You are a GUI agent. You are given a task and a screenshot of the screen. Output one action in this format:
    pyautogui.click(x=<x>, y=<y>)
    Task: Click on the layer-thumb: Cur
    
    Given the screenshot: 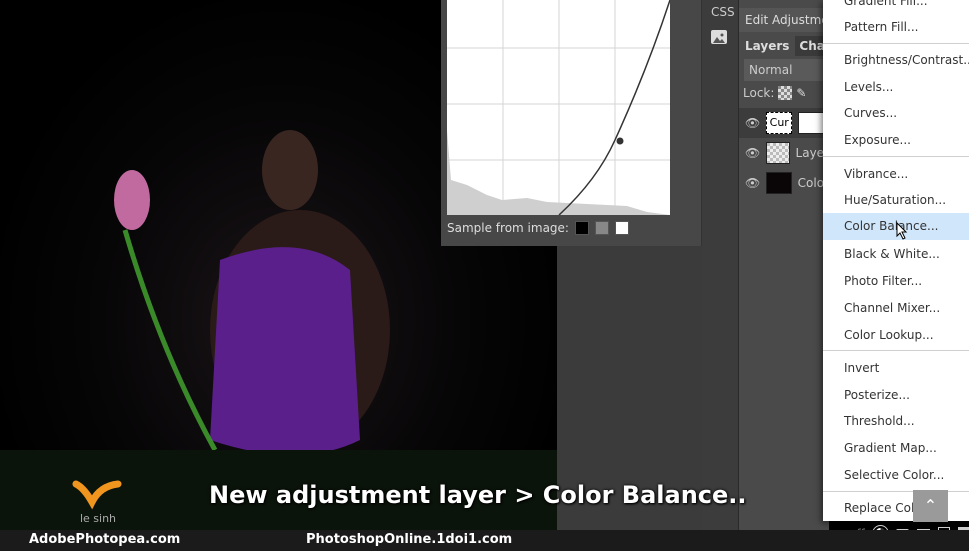 What is the action you would take?
    pyautogui.click(x=779, y=123)
    